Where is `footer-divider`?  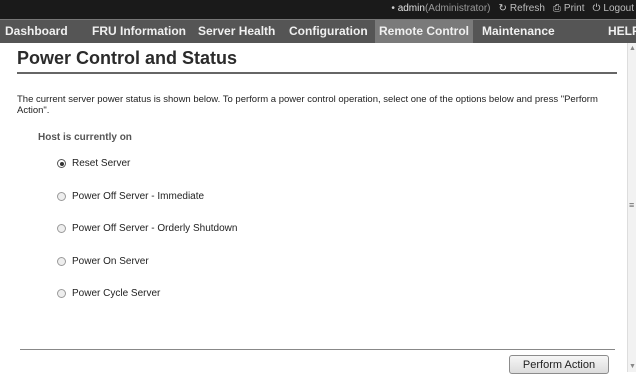 footer-divider is located at coordinates (317, 349).